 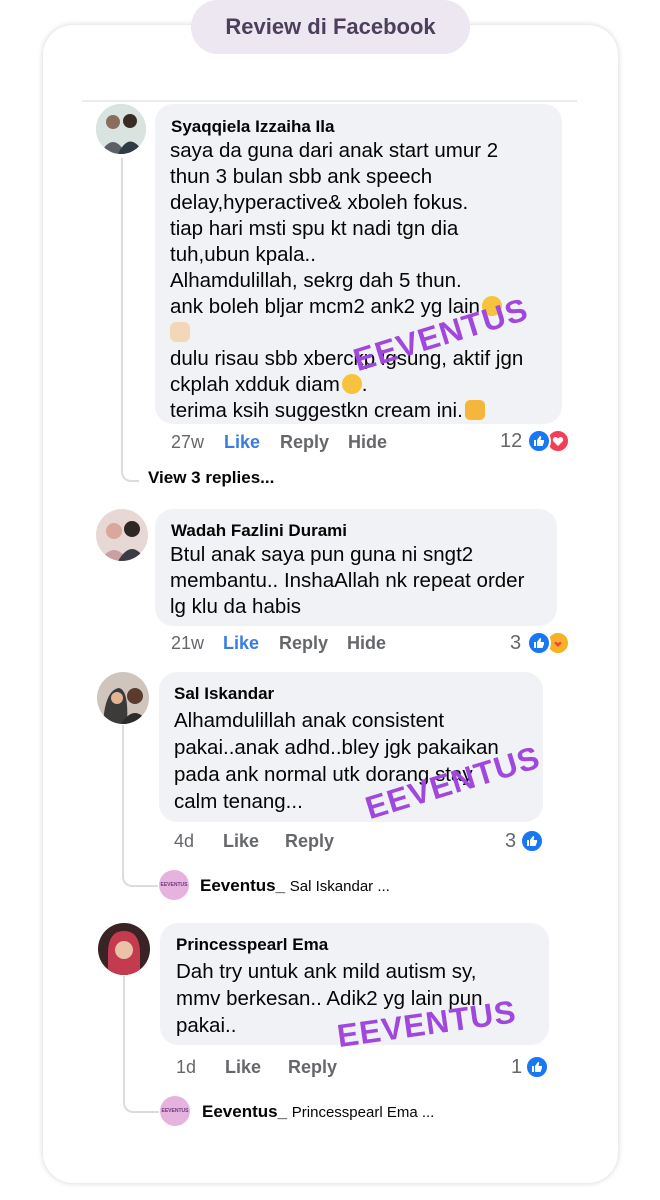 I want to click on comment-author: Sal Iskandar, so click(x=224, y=694).